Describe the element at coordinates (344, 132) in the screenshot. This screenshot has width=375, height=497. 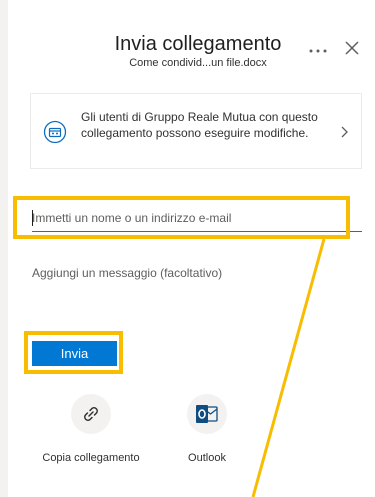
I see `chevron-right-icon` at that location.